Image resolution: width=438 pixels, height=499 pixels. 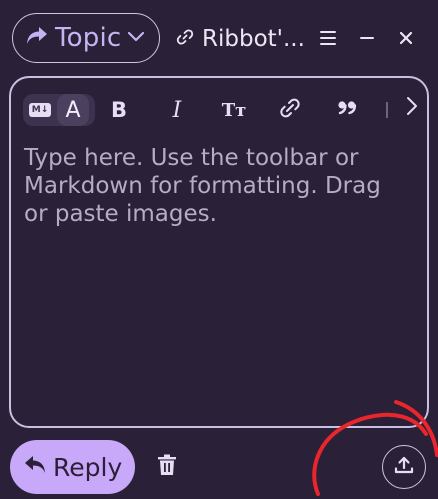 I want to click on editor-mode-toggle: M↓ A, so click(x=59, y=110).